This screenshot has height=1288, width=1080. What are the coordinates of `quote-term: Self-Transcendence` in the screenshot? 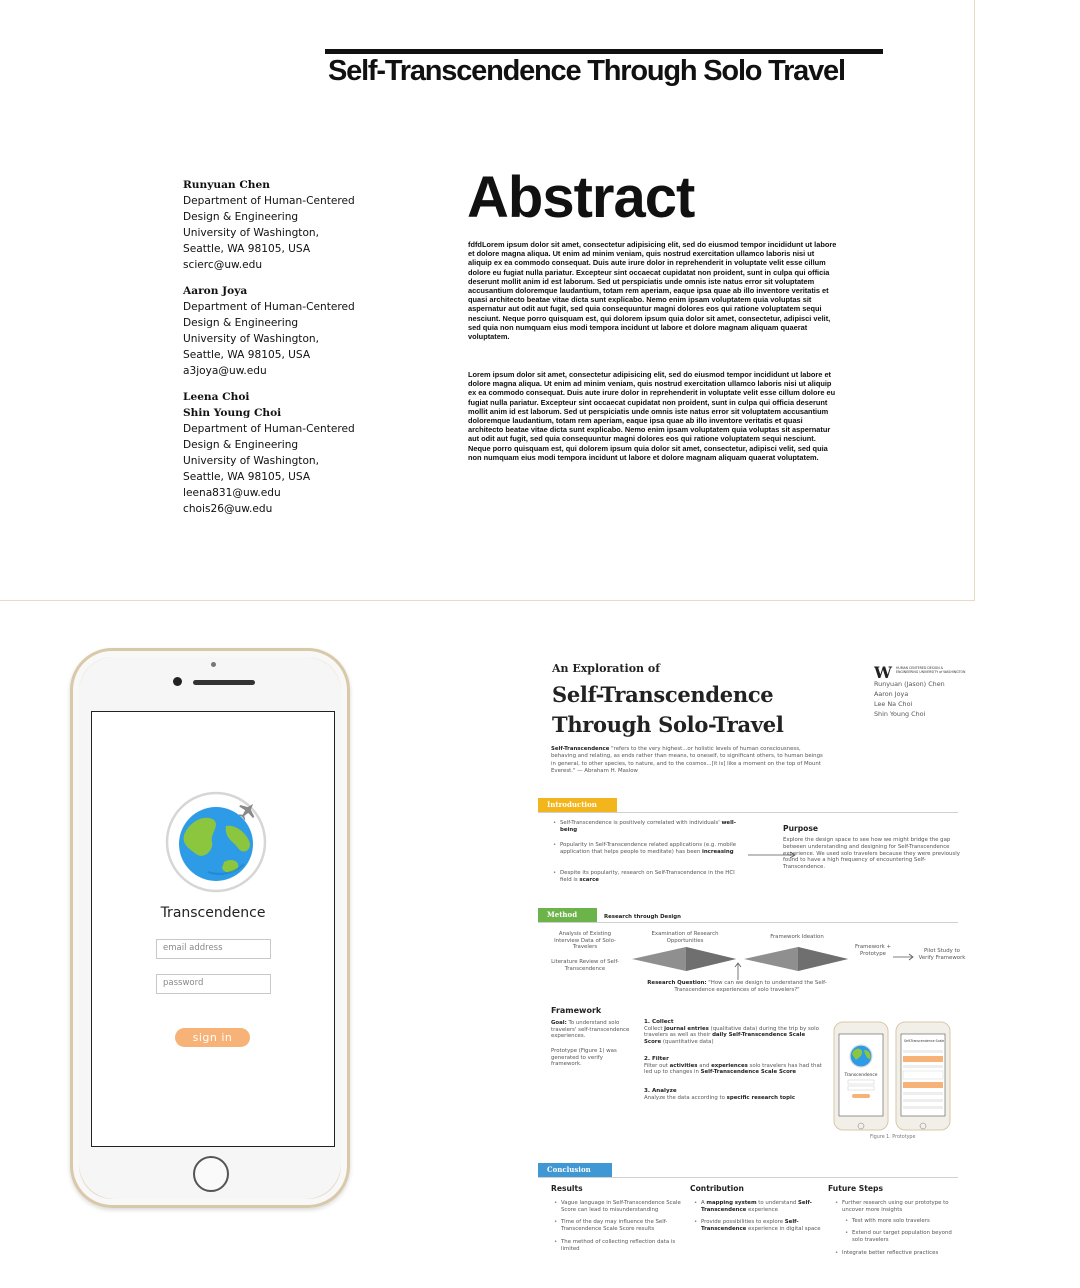 It's located at (580, 749).